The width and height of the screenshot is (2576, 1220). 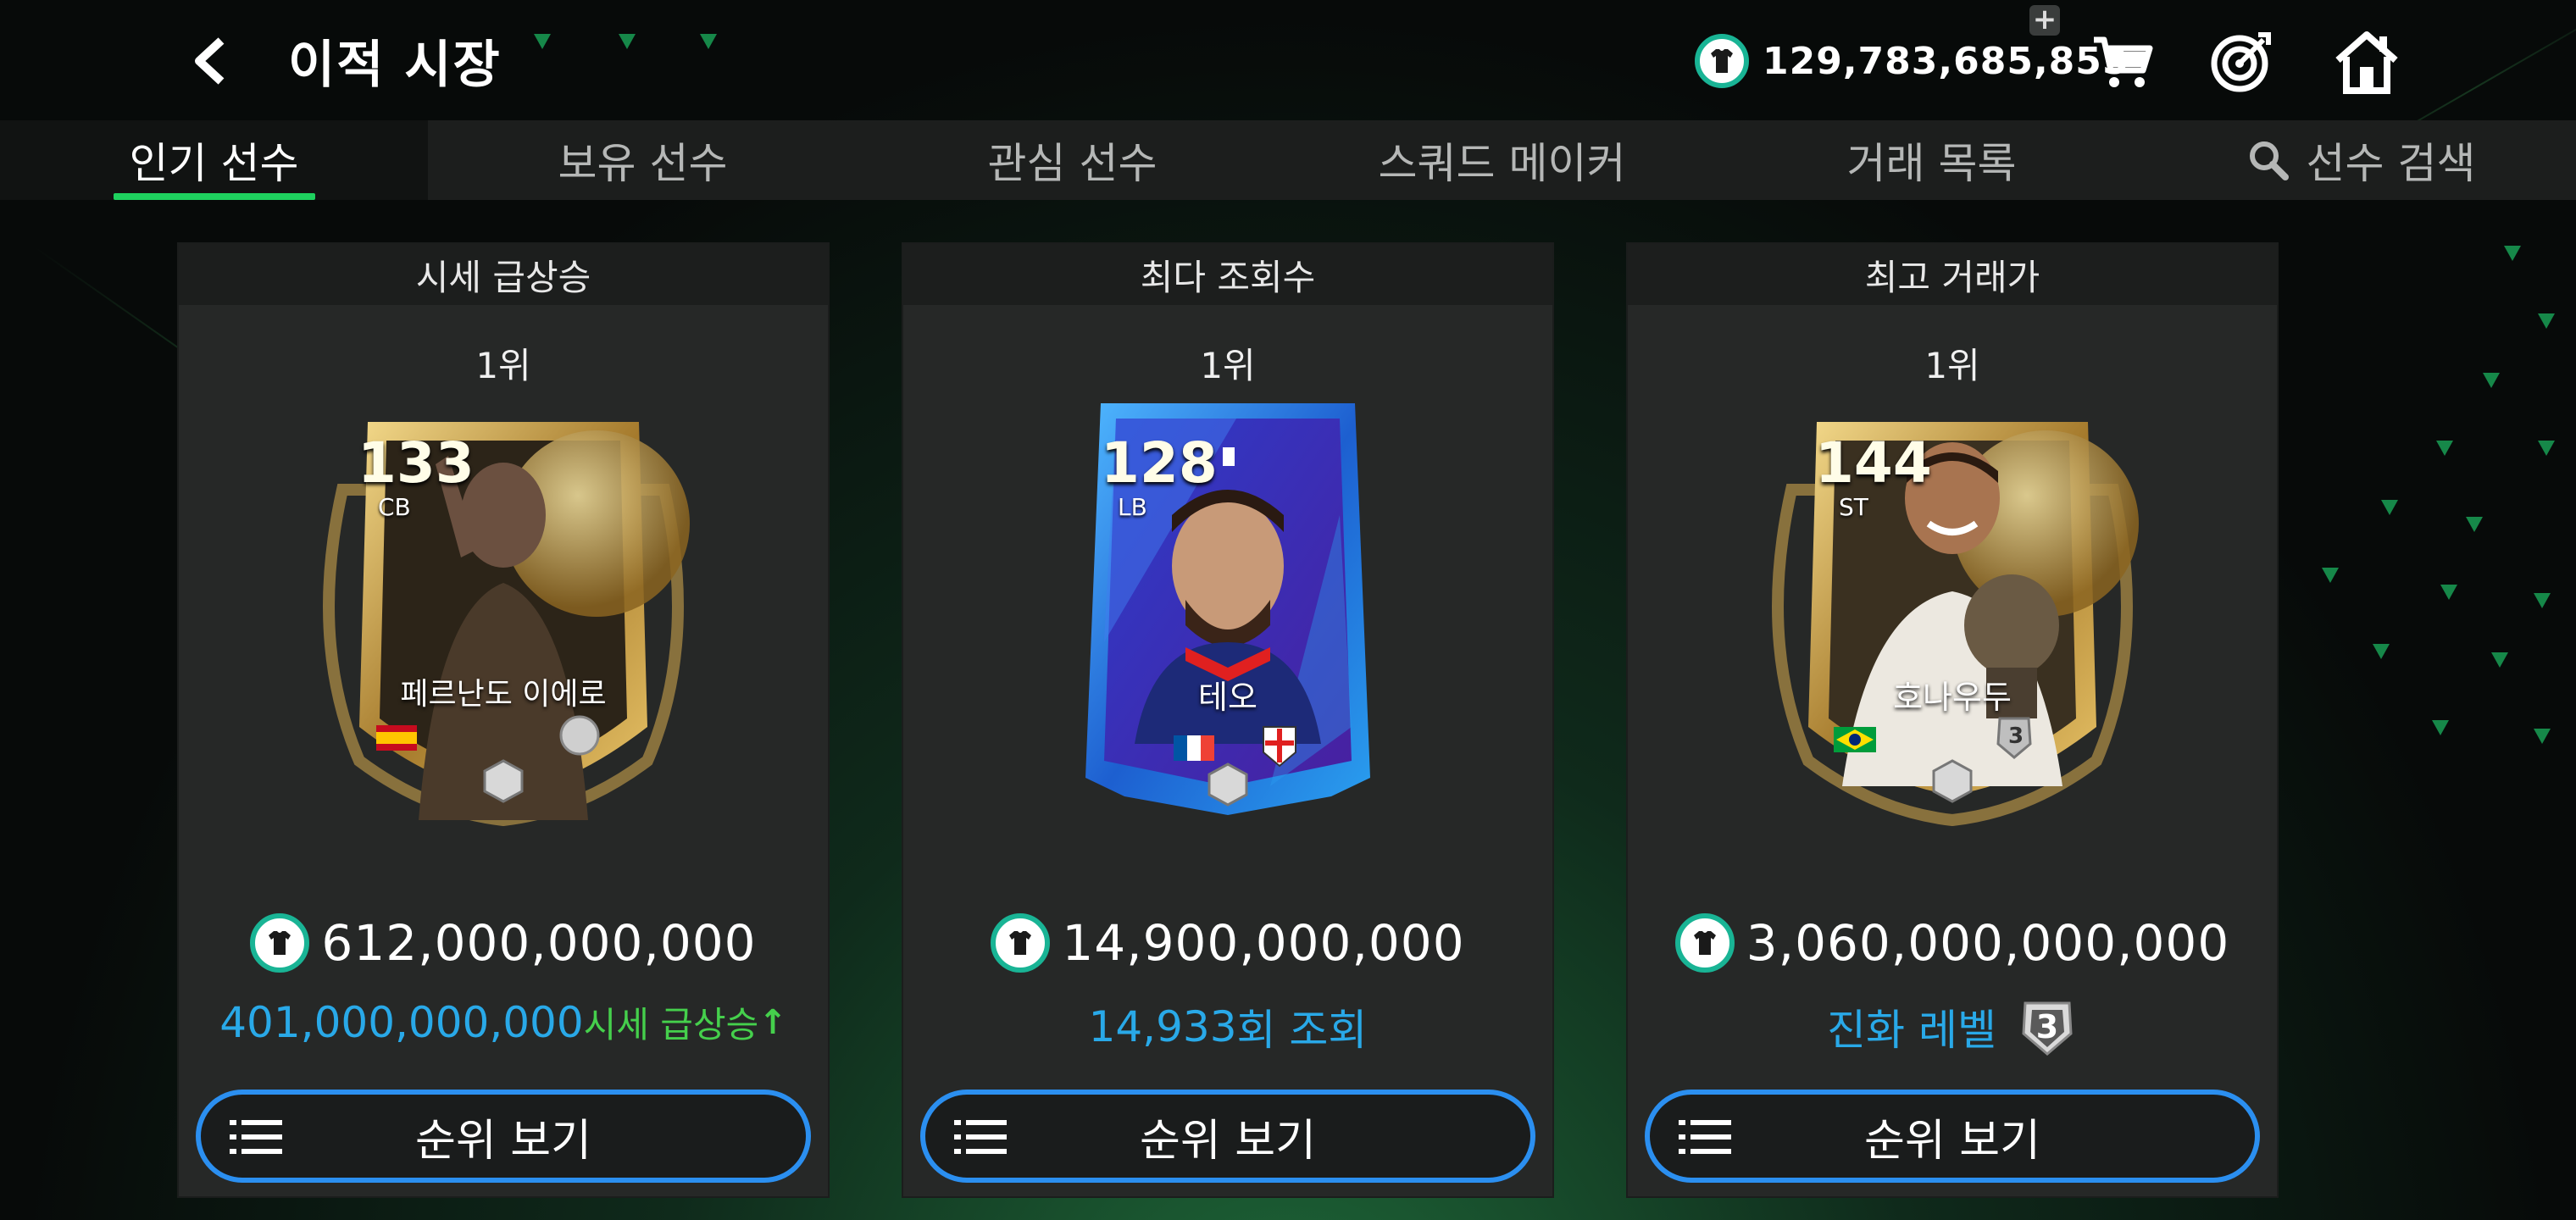 I want to click on player-price: 3,060,000,000,000, so click(x=1988, y=943).